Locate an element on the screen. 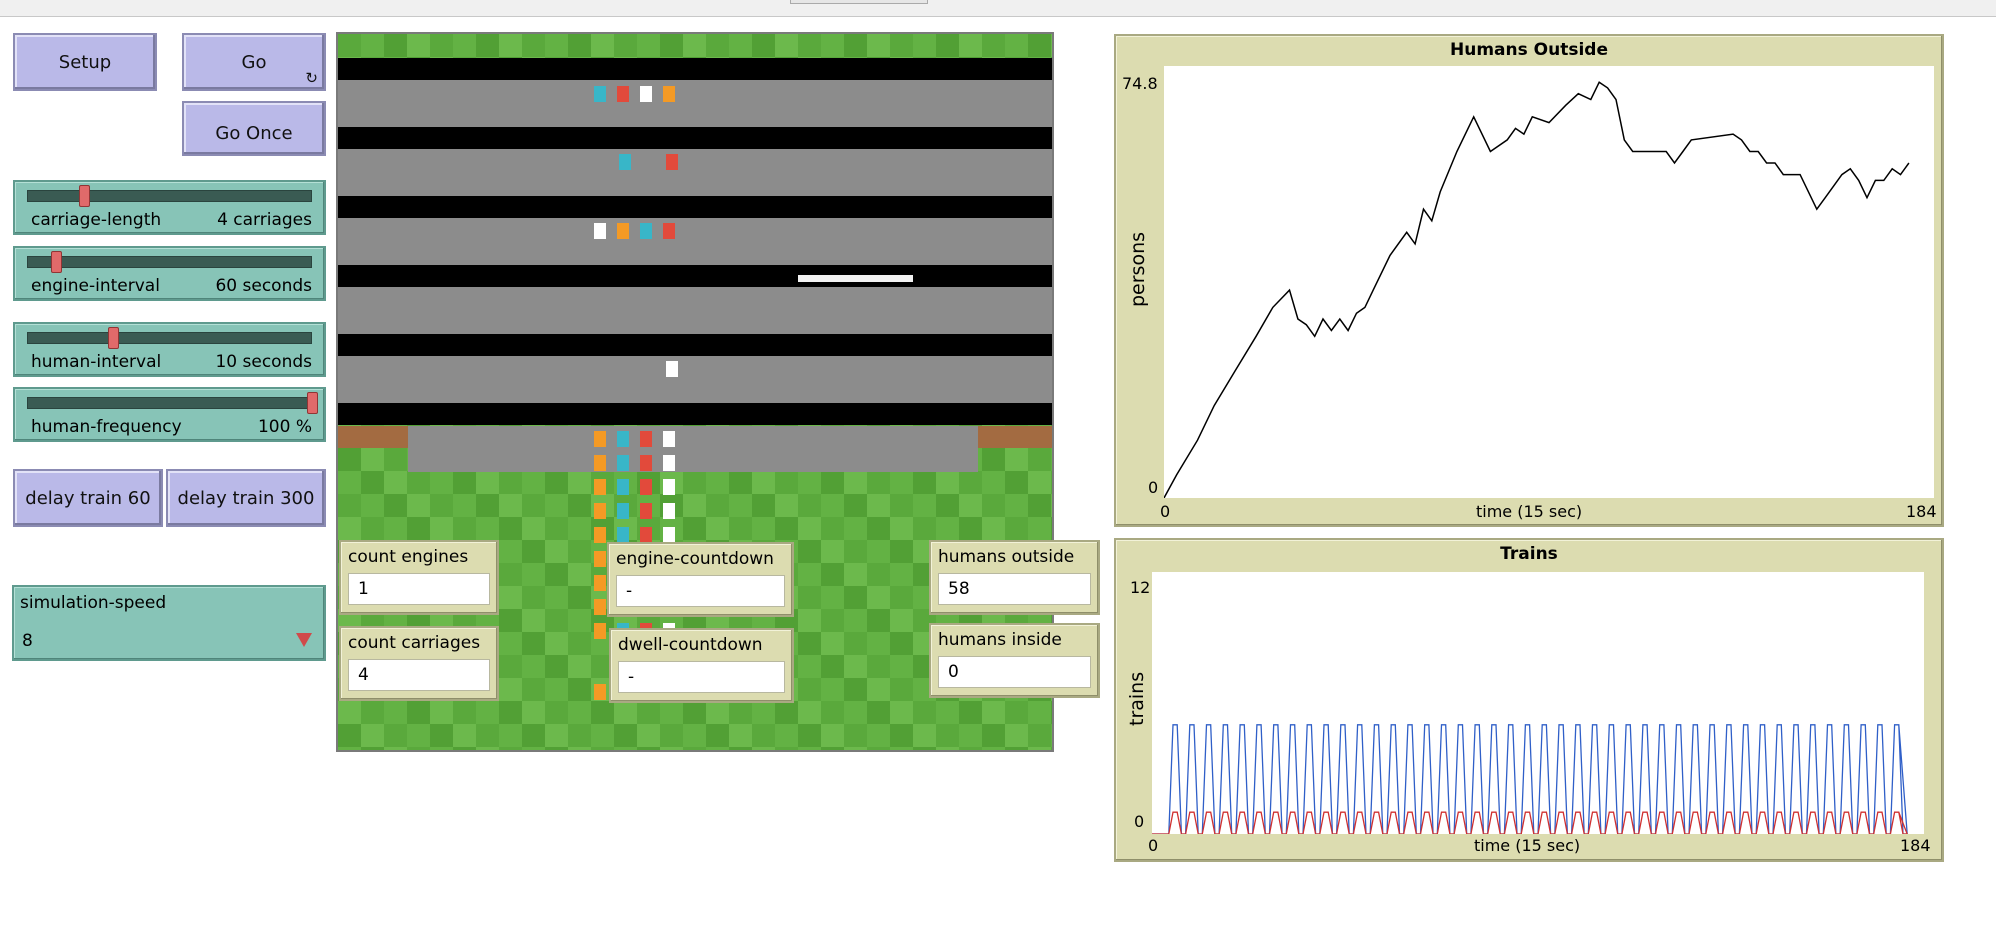 Image resolution: width=1996 pixels, height=930 pixels. monitor-label: humans inside is located at coordinates (1000, 640).